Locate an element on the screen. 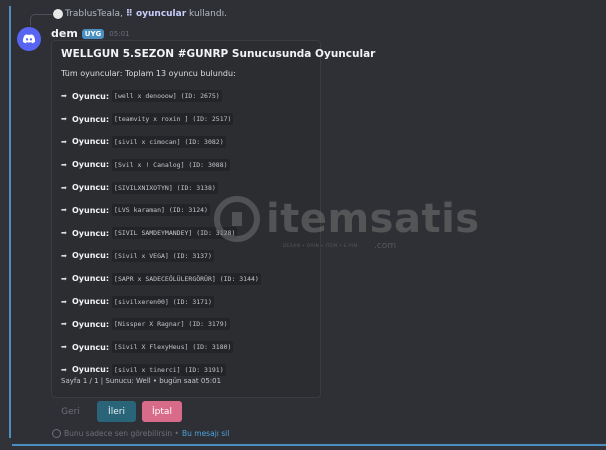 The image size is (606, 450). discord-logo-icon is located at coordinates (29, 39).